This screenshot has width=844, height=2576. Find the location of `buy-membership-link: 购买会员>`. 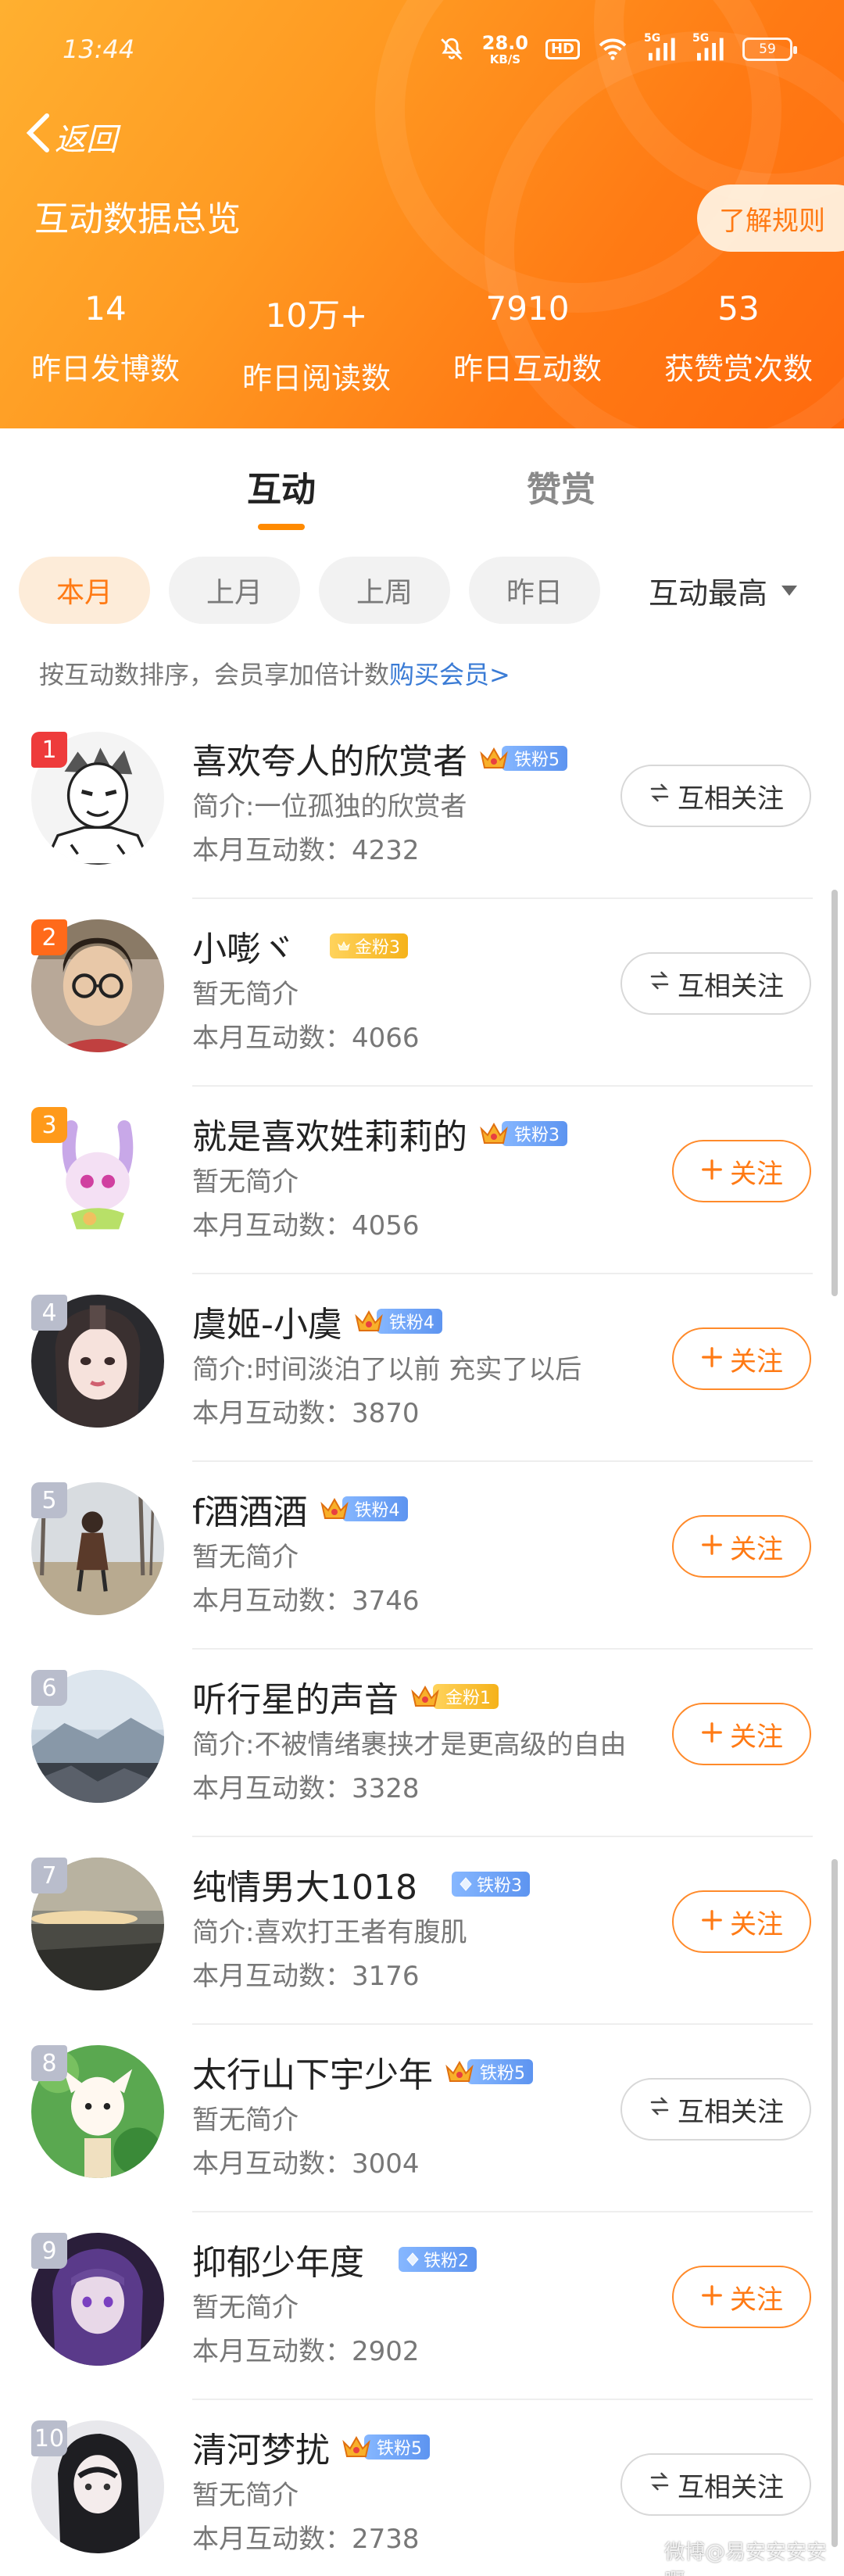

buy-membership-link: 购买会员> is located at coordinates (449, 675).